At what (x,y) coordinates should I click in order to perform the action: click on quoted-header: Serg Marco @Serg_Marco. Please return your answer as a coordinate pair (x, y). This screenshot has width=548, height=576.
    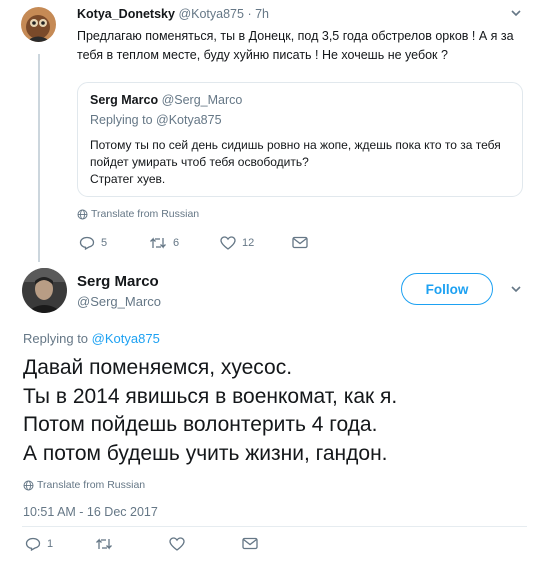
    Looking at the image, I should click on (166, 100).